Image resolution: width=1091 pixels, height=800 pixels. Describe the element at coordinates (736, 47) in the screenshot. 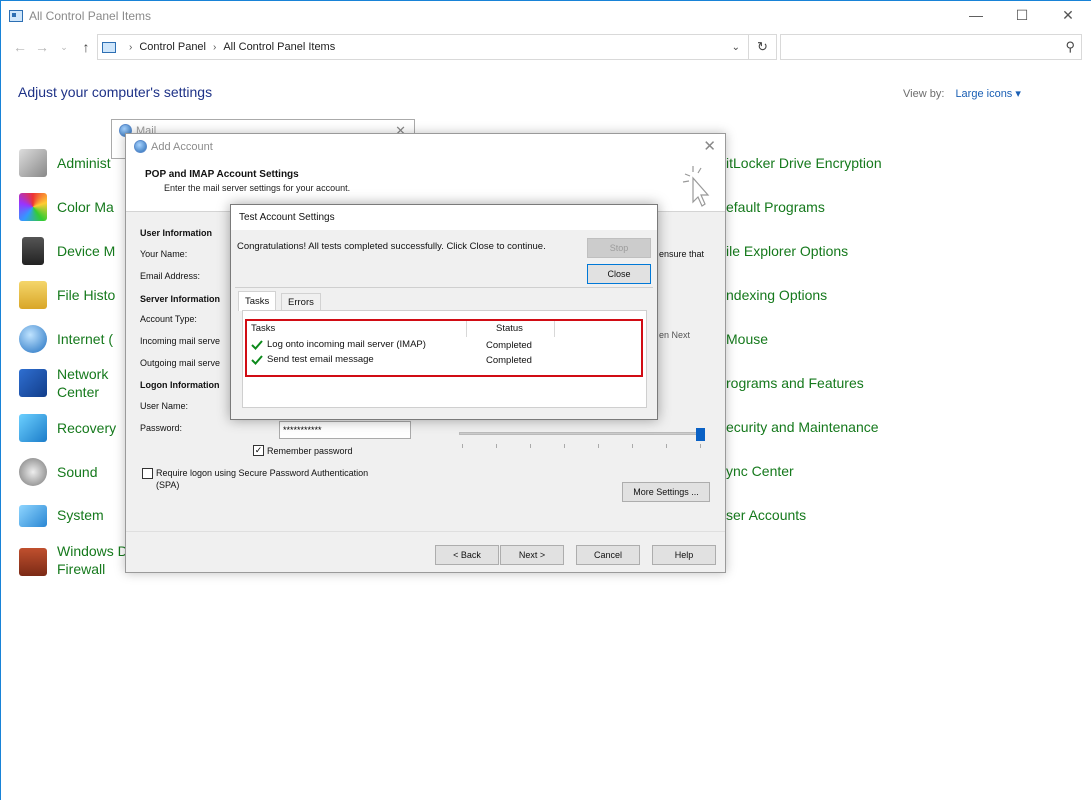

I see `chevron-down-icon: ⌄` at that location.